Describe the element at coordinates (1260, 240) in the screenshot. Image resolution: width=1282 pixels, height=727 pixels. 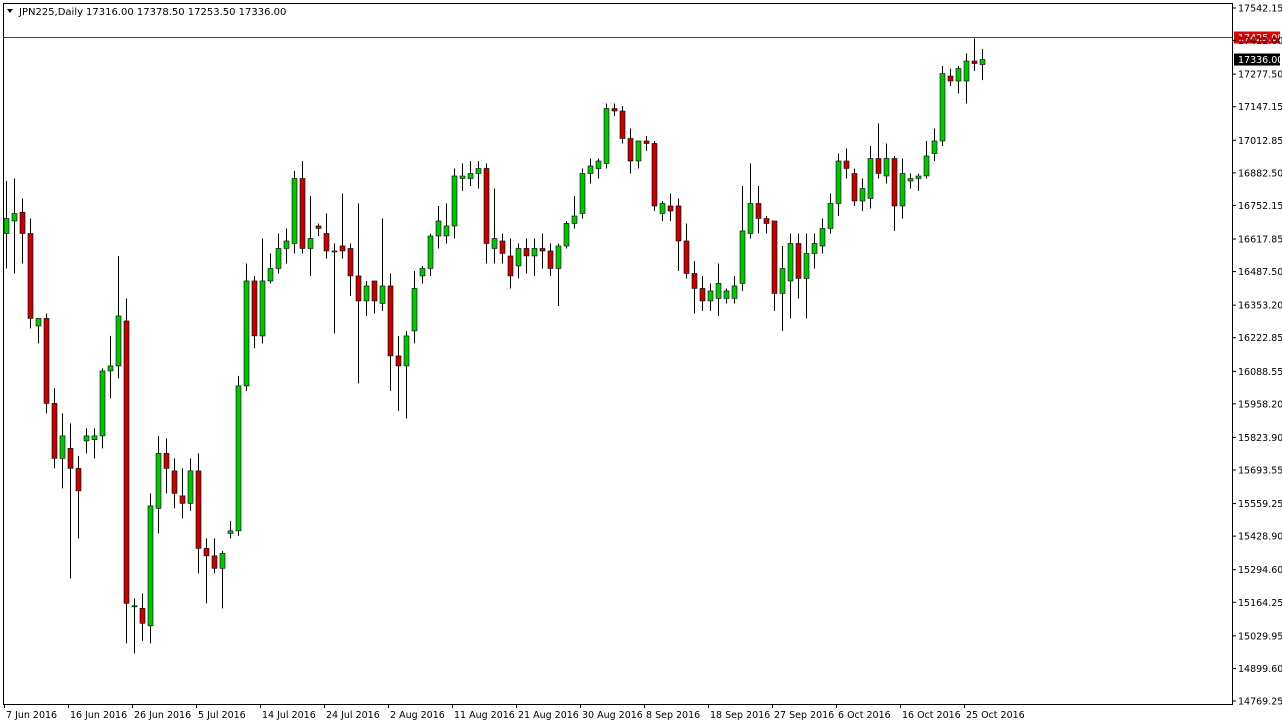
I see `price-tick-label: 16617.85` at that location.